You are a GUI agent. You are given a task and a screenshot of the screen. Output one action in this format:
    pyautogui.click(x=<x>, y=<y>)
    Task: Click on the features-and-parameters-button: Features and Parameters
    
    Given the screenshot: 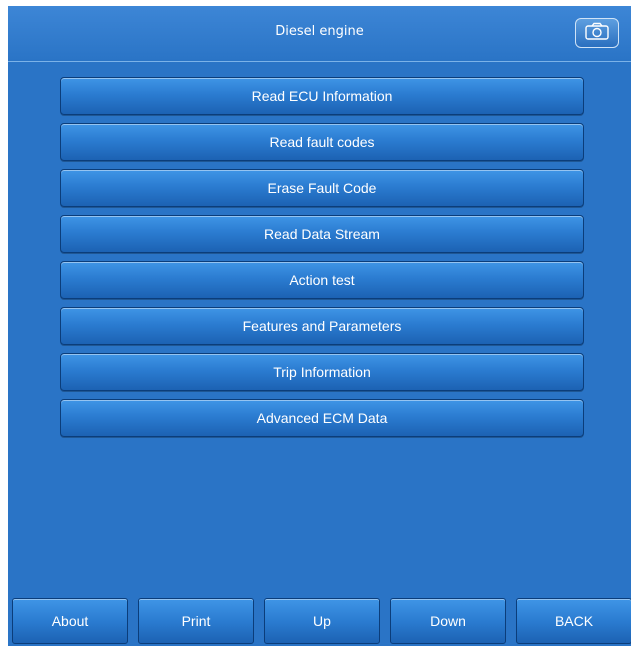 What is the action you would take?
    pyautogui.click(x=322, y=326)
    